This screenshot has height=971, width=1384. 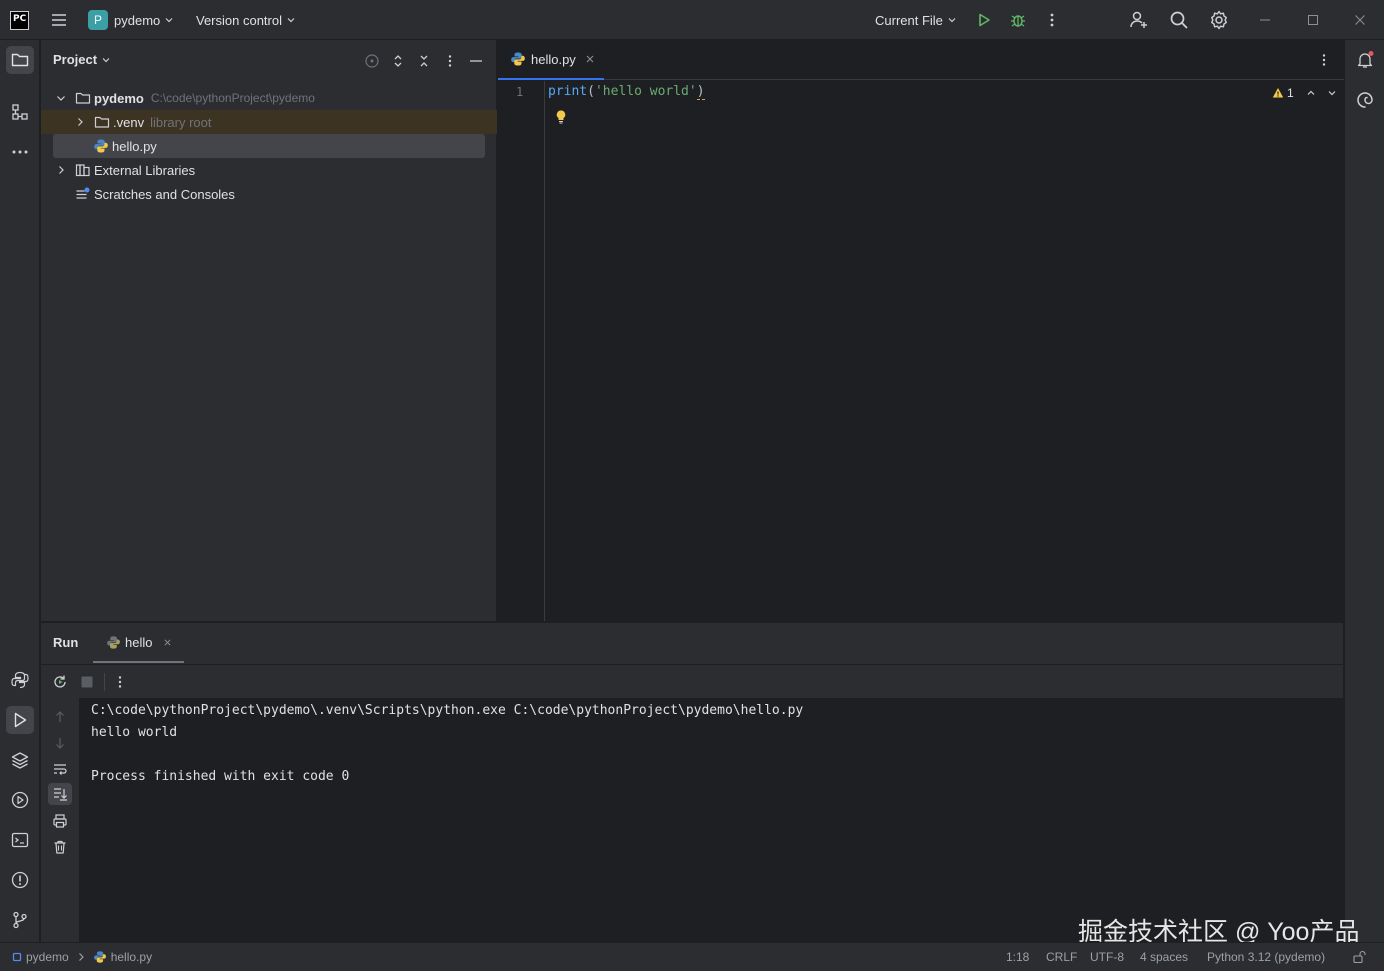 What do you see at coordinates (82, 957) in the screenshot?
I see `breadcrumb: pydemo hello.py` at bounding box center [82, 957].